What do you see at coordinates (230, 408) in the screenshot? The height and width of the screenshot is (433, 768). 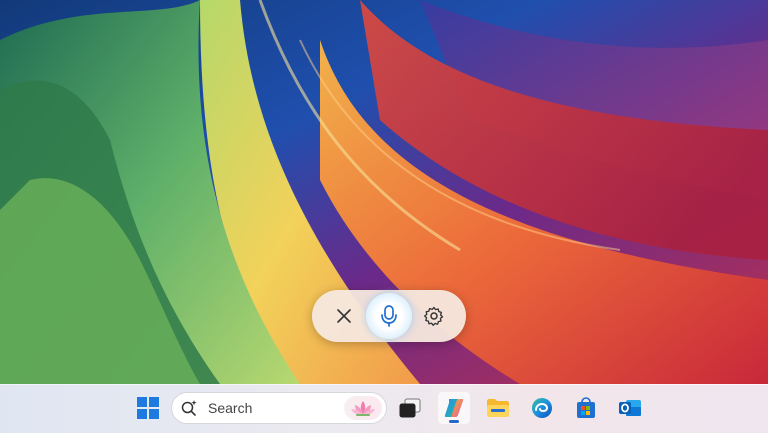 I see `search-placeholder: Search` at bounding box center [230, 408].